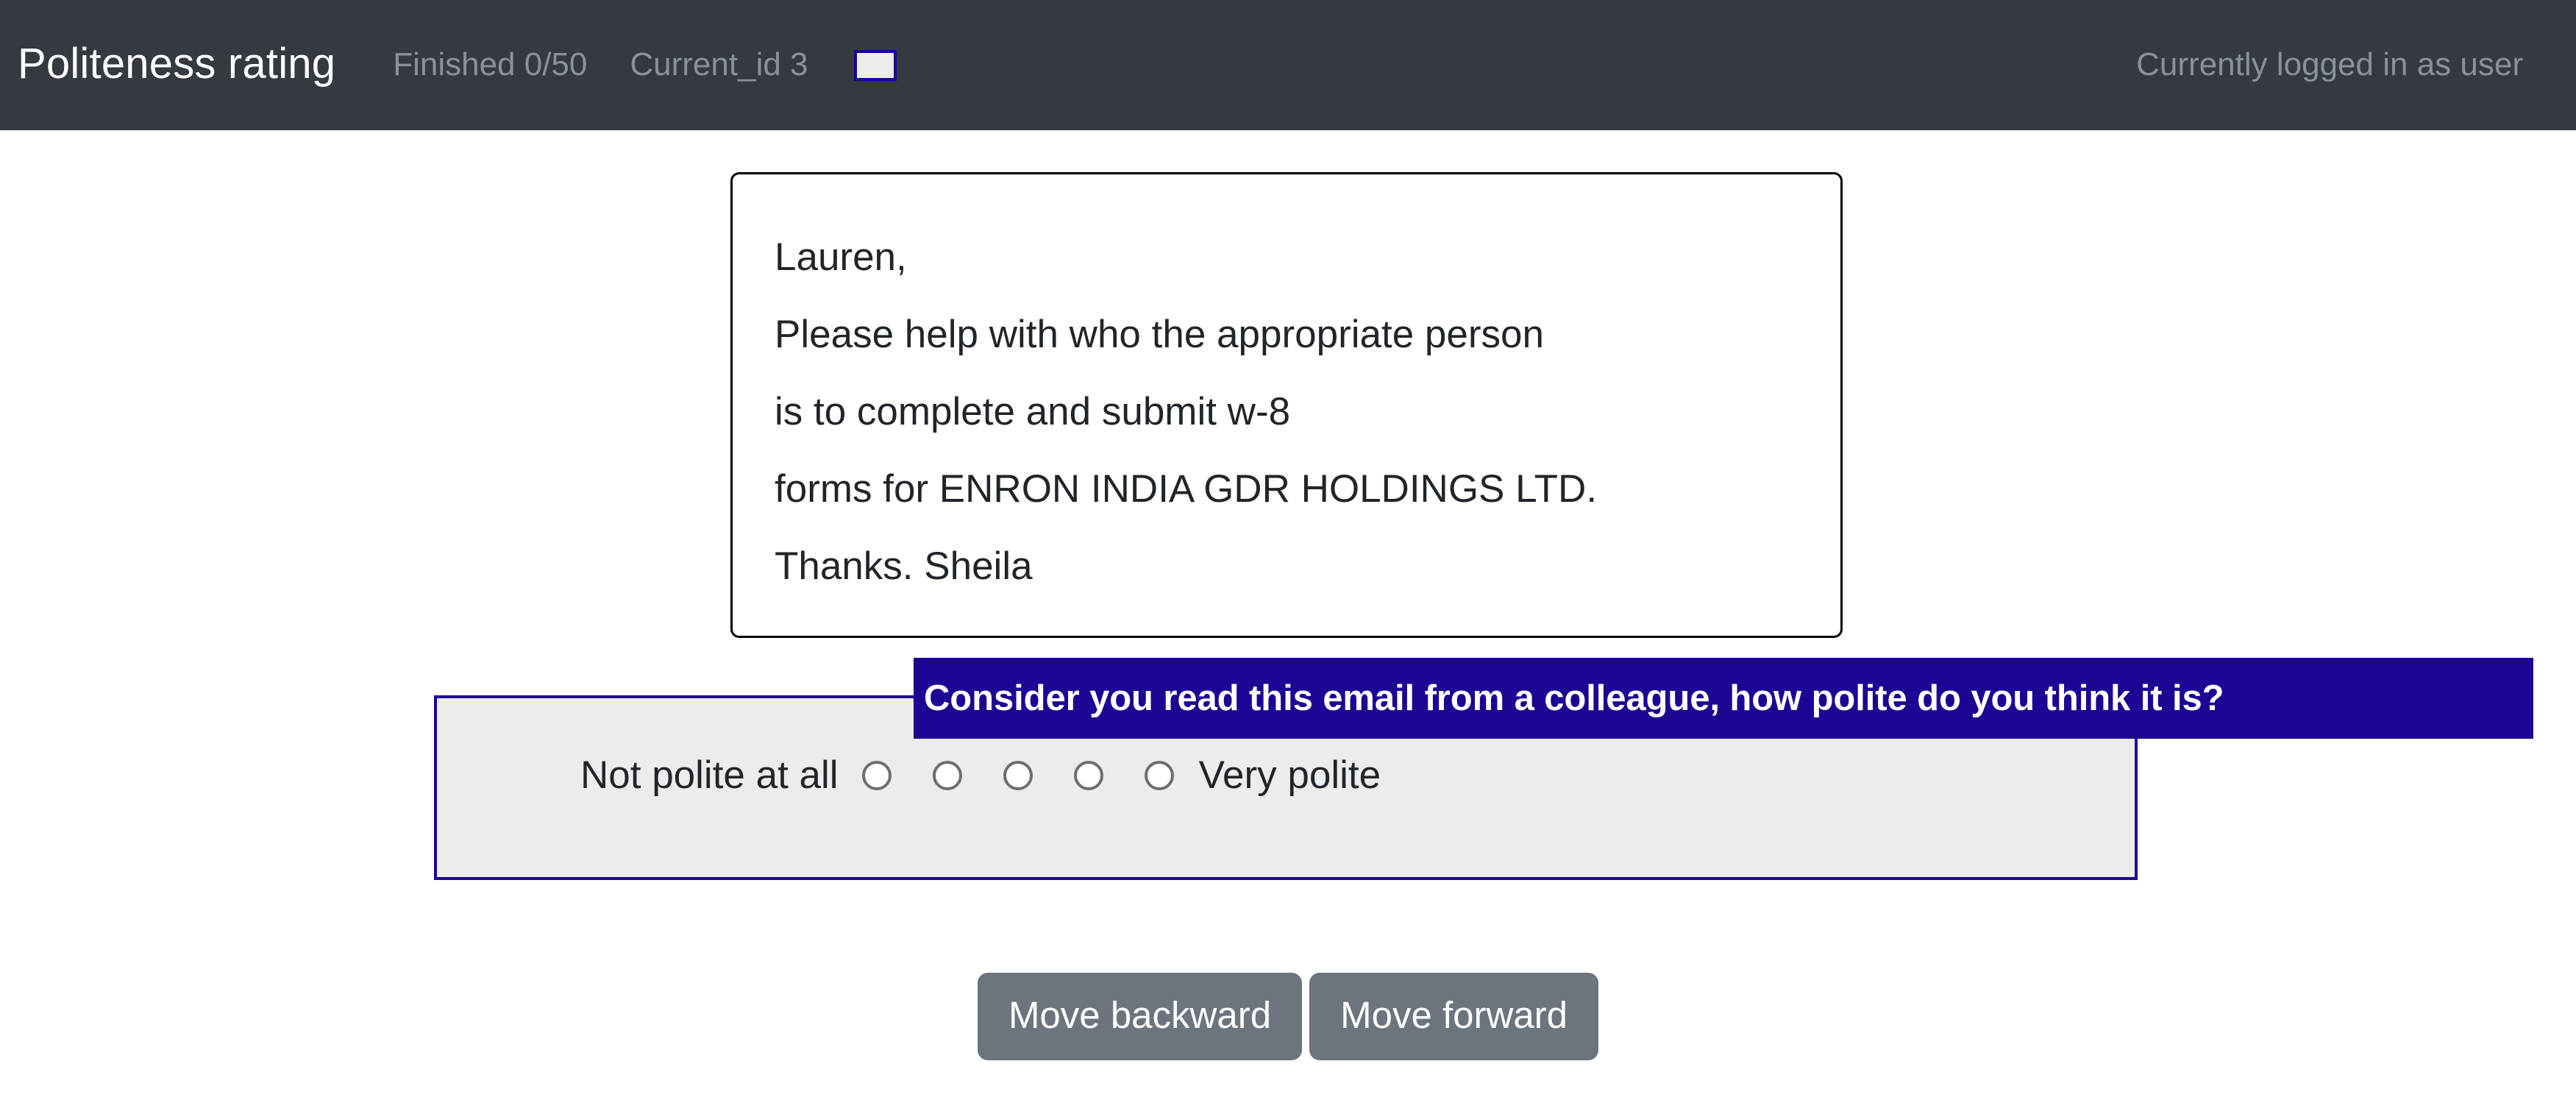  Describe the element at coordinates (875, 65) in the screenshot. I see `current-id-input` at that location.